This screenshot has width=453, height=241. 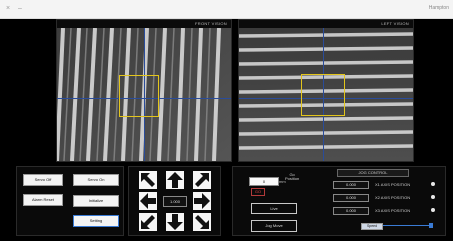 I want to click on arrow-right-icon, so click(x=202, y=201).